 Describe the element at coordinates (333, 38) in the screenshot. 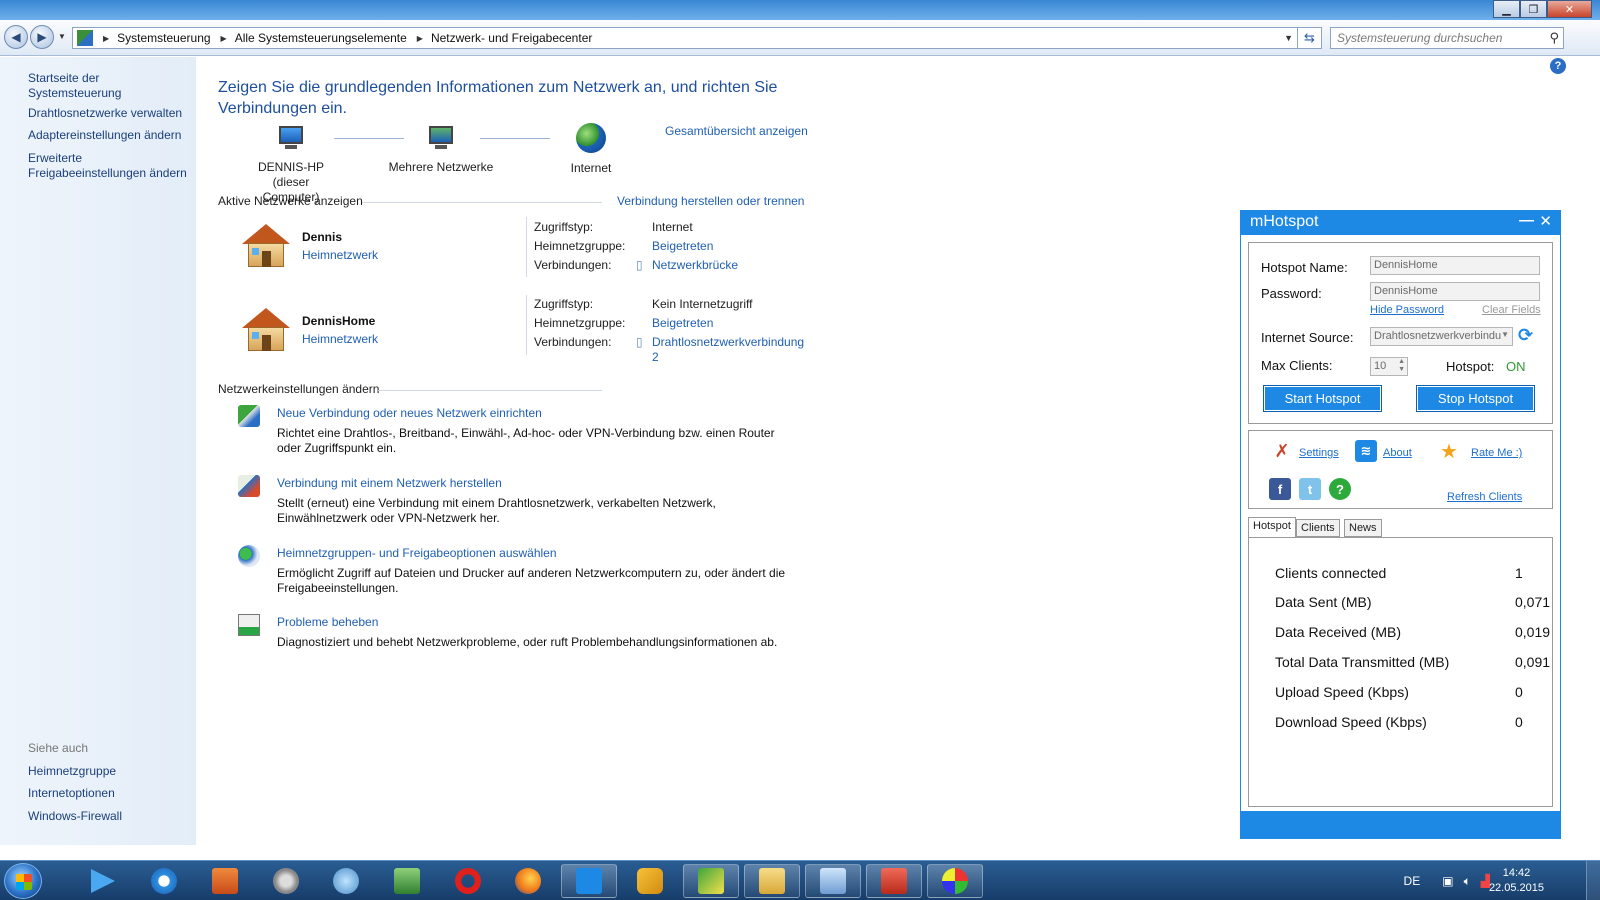

I see `breadcrumb-item: Alle Systemsteuerungselemente ▶` at that location.